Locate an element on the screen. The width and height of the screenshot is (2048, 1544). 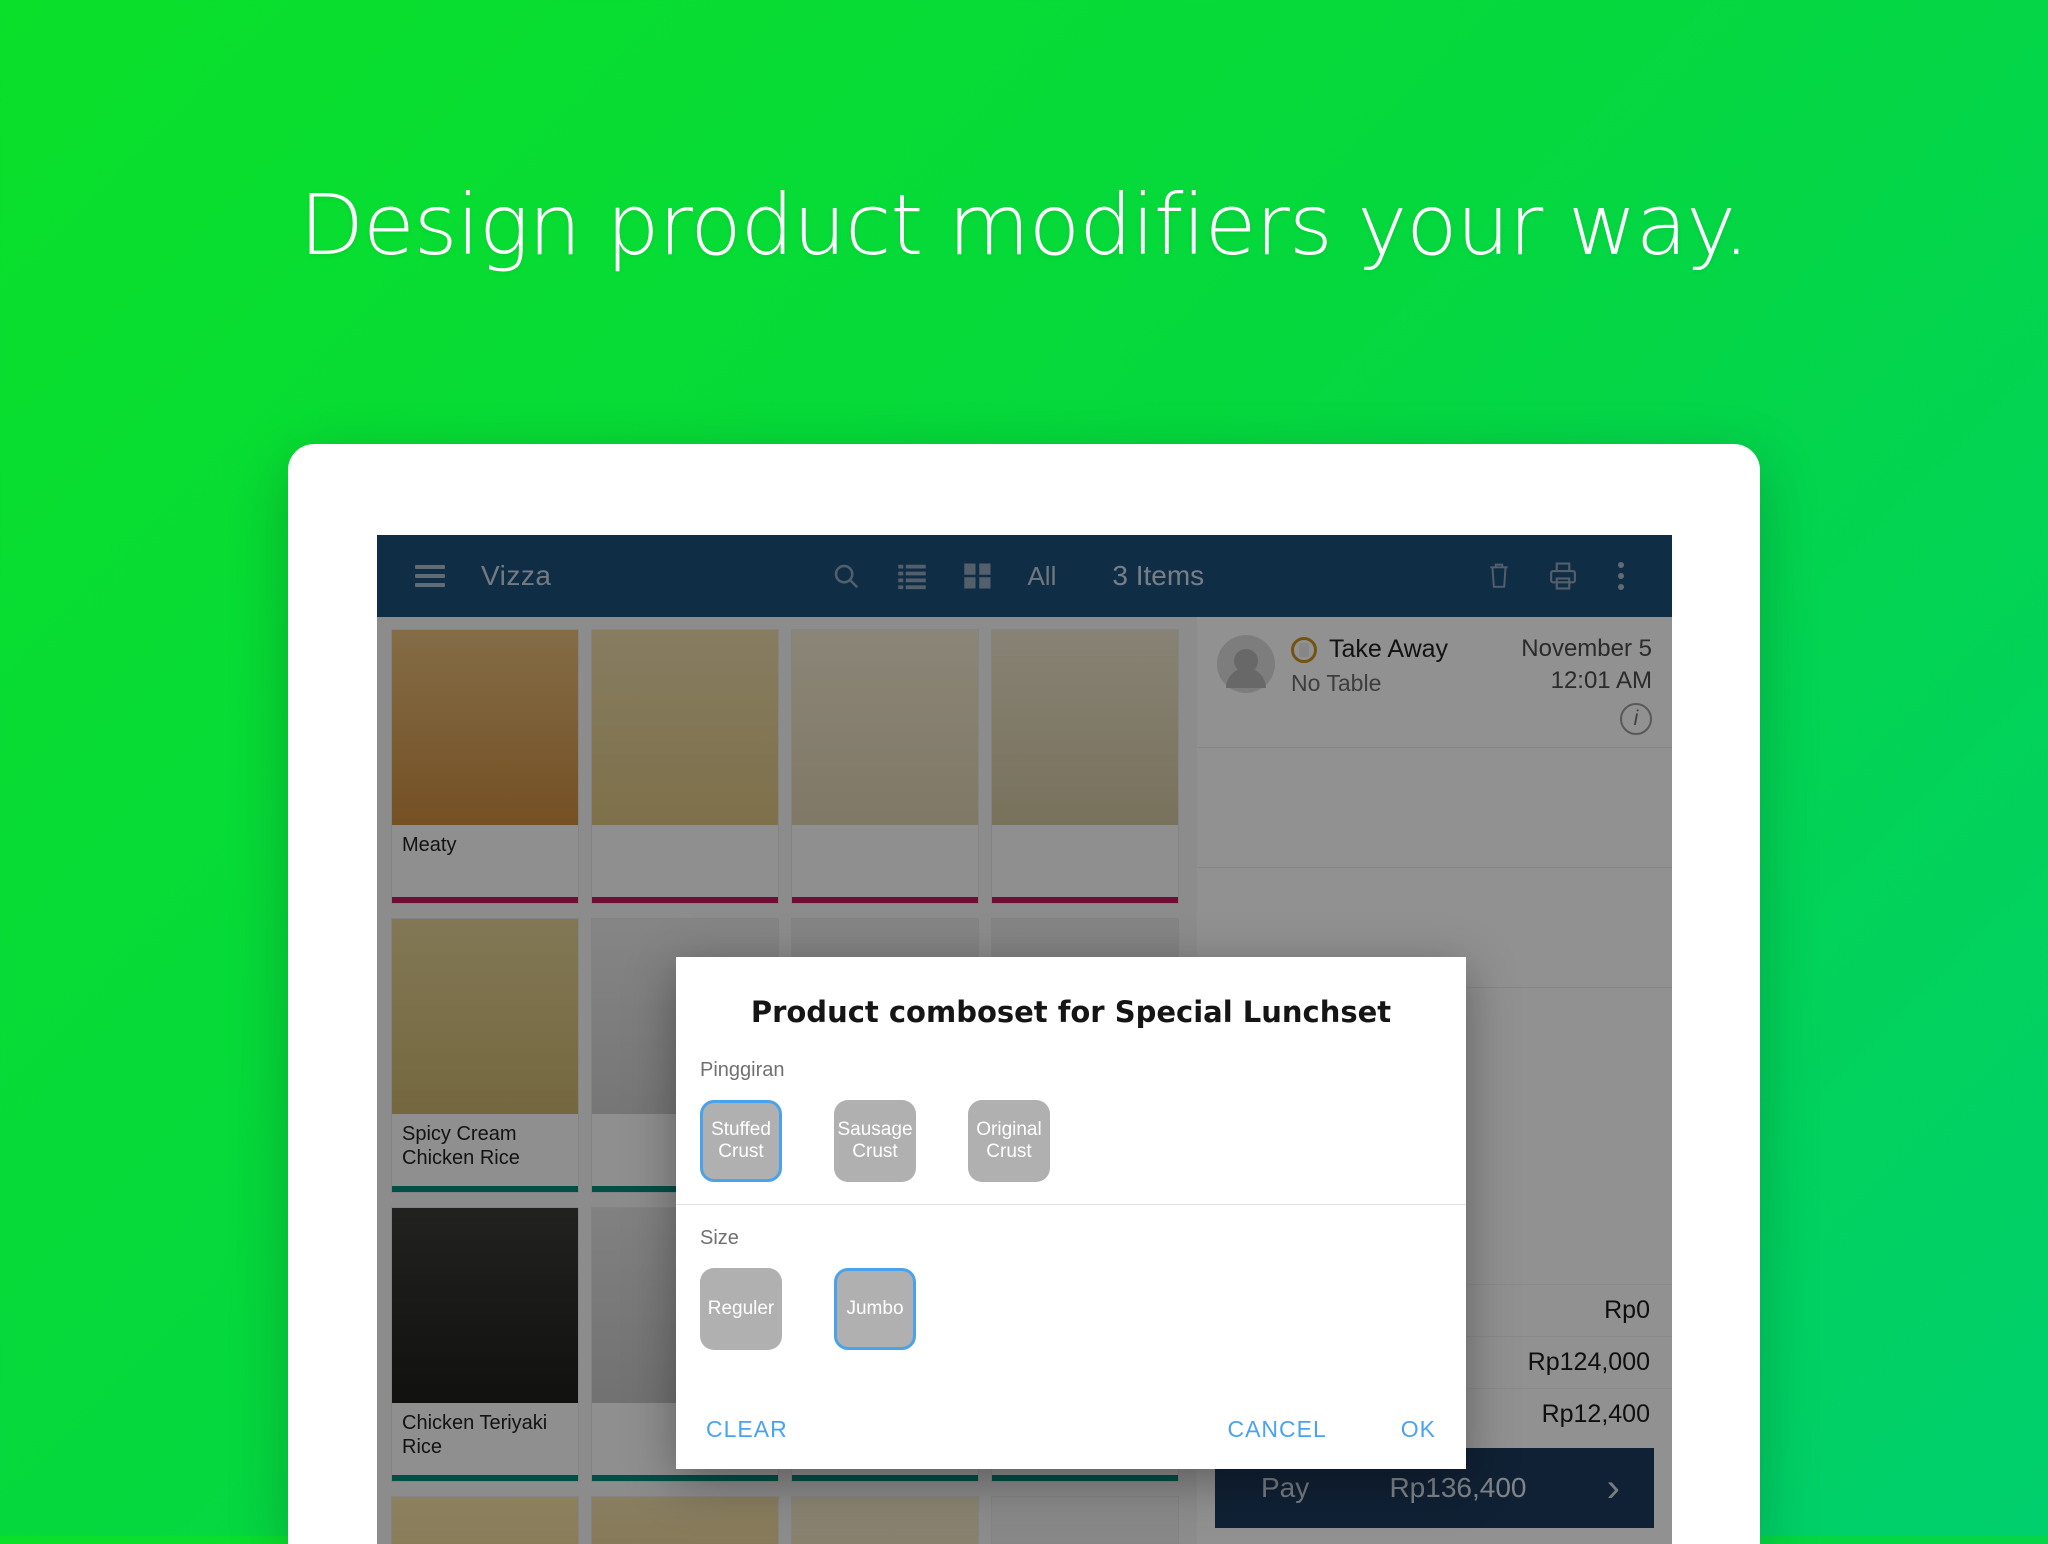
modifier-section: Size Reguler Jumbo is located at coordinates (1071, 1277).